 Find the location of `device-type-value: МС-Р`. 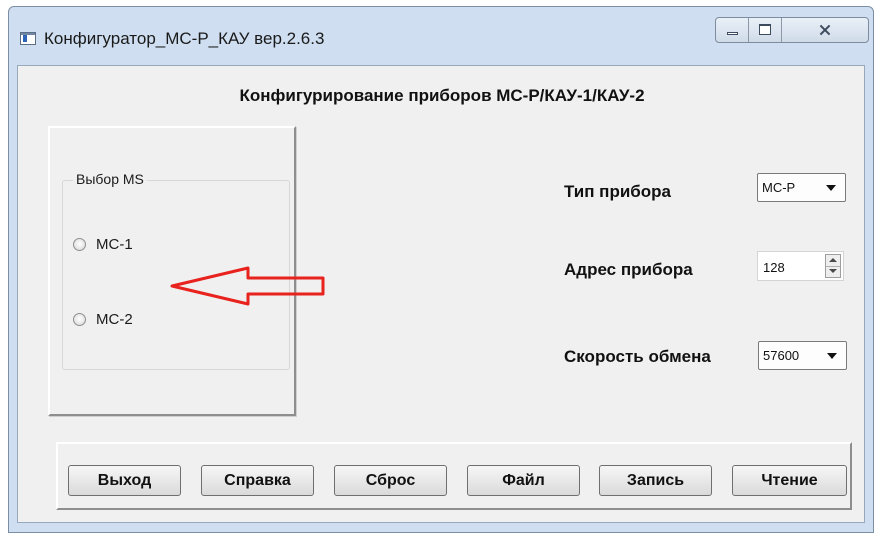

device-type-value: МС-Р is located at coordinates (779, 187).